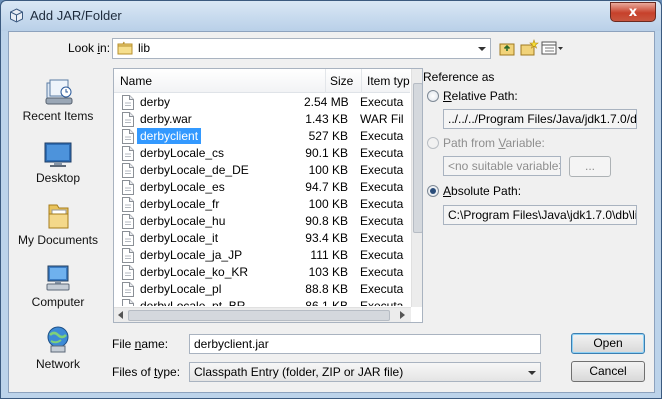 The image size is (662, 399). I want to click on folder-icon, so click(125, 48).